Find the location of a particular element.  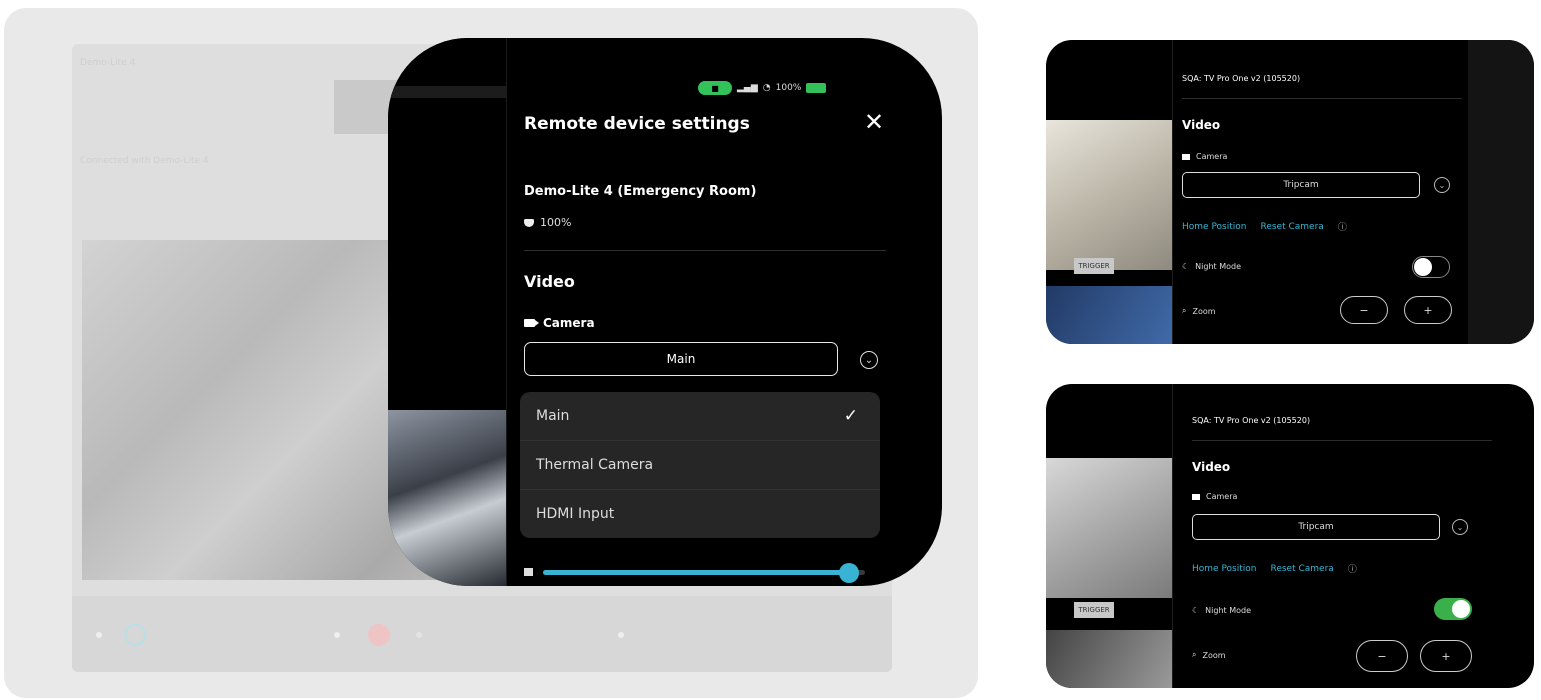

device-battery: 100% is located at coordinates (547, 222).